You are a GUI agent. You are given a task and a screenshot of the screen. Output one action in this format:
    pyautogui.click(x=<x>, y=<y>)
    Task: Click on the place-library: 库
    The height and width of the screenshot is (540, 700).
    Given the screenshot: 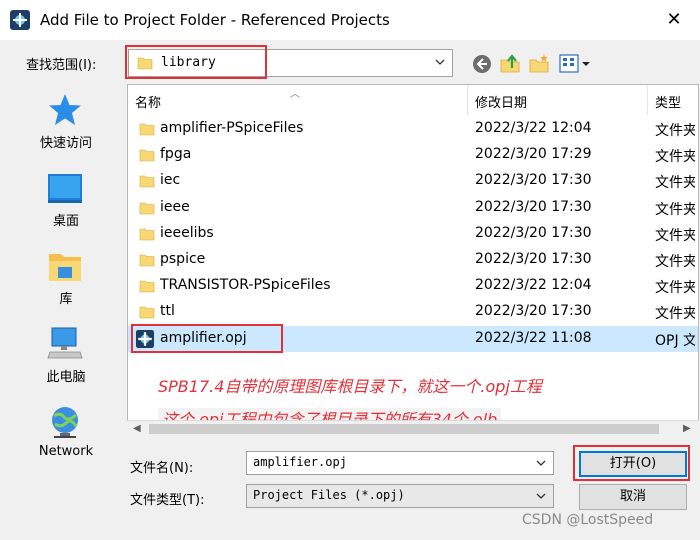 What is the action you would take?
    pyautogui.click(x=66, y=278)
    